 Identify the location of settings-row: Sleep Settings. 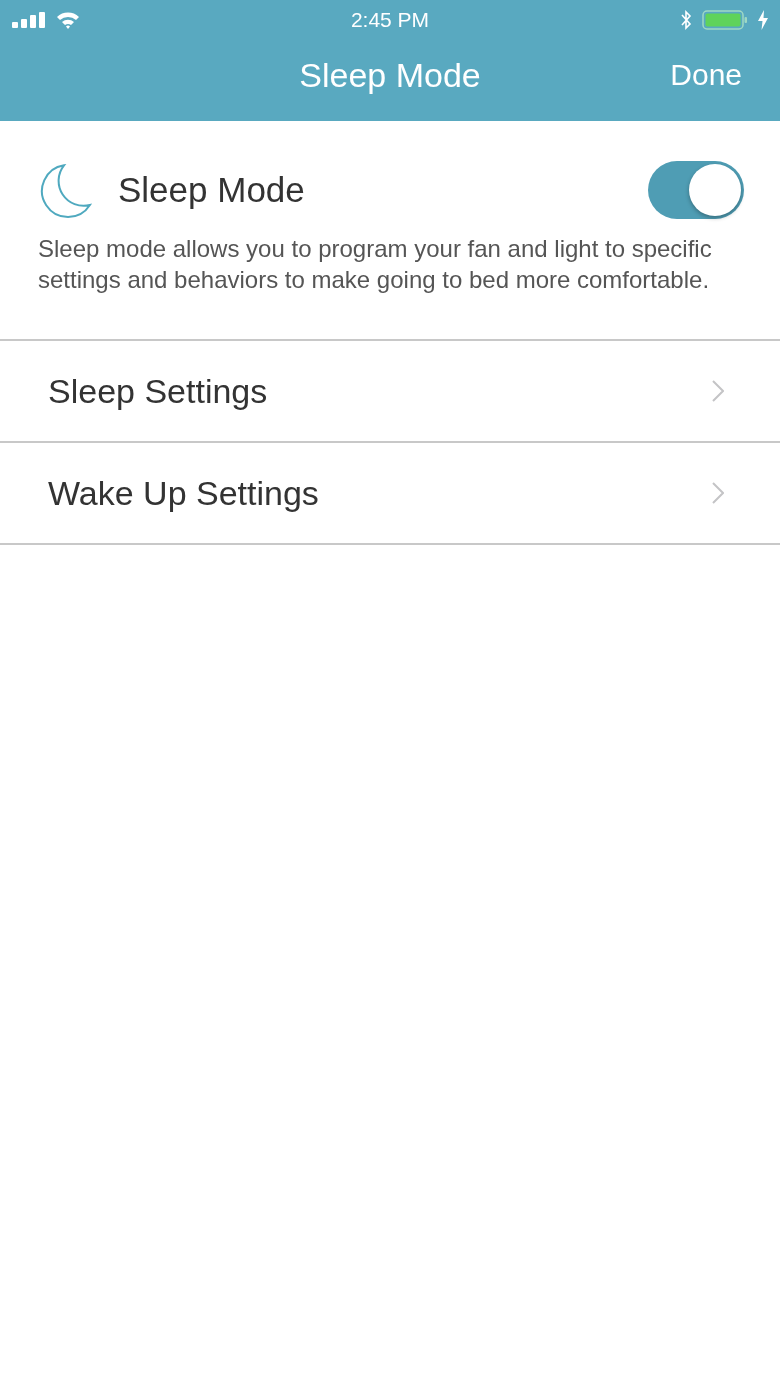
(390, 392).